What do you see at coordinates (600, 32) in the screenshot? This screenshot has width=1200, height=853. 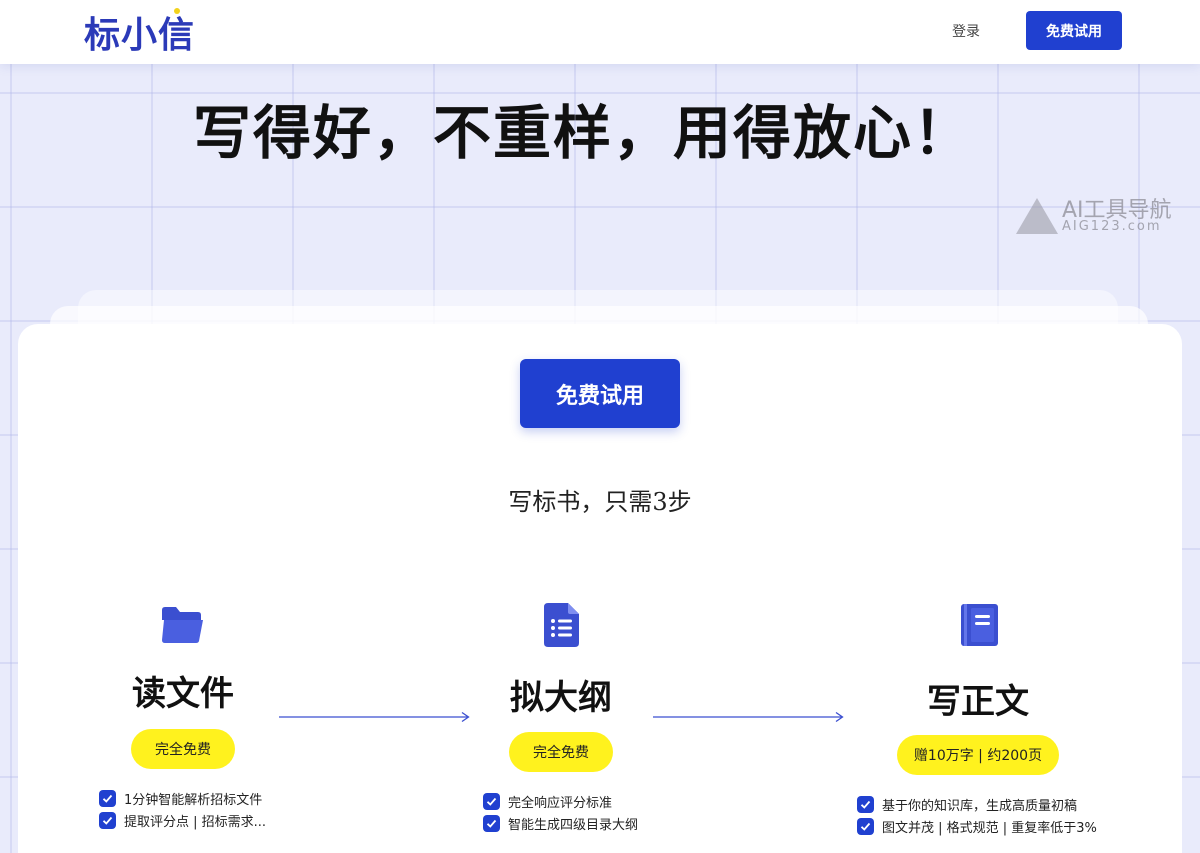 I see `top-navbar: 标小信 登录 免费试用` at bounding box center [600, 32].